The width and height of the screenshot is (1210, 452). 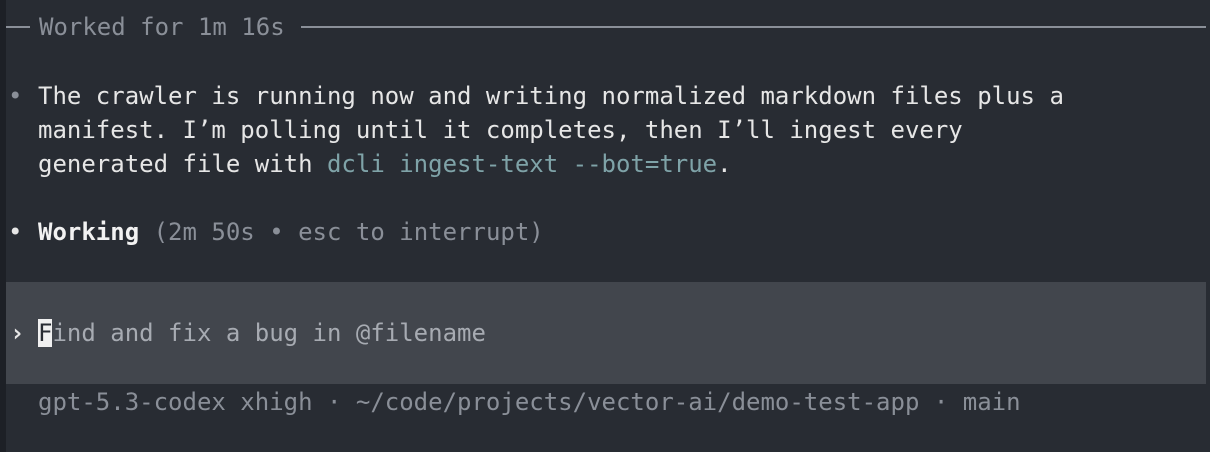 I want to click on header-rule-left, so click(x=18, y=27).